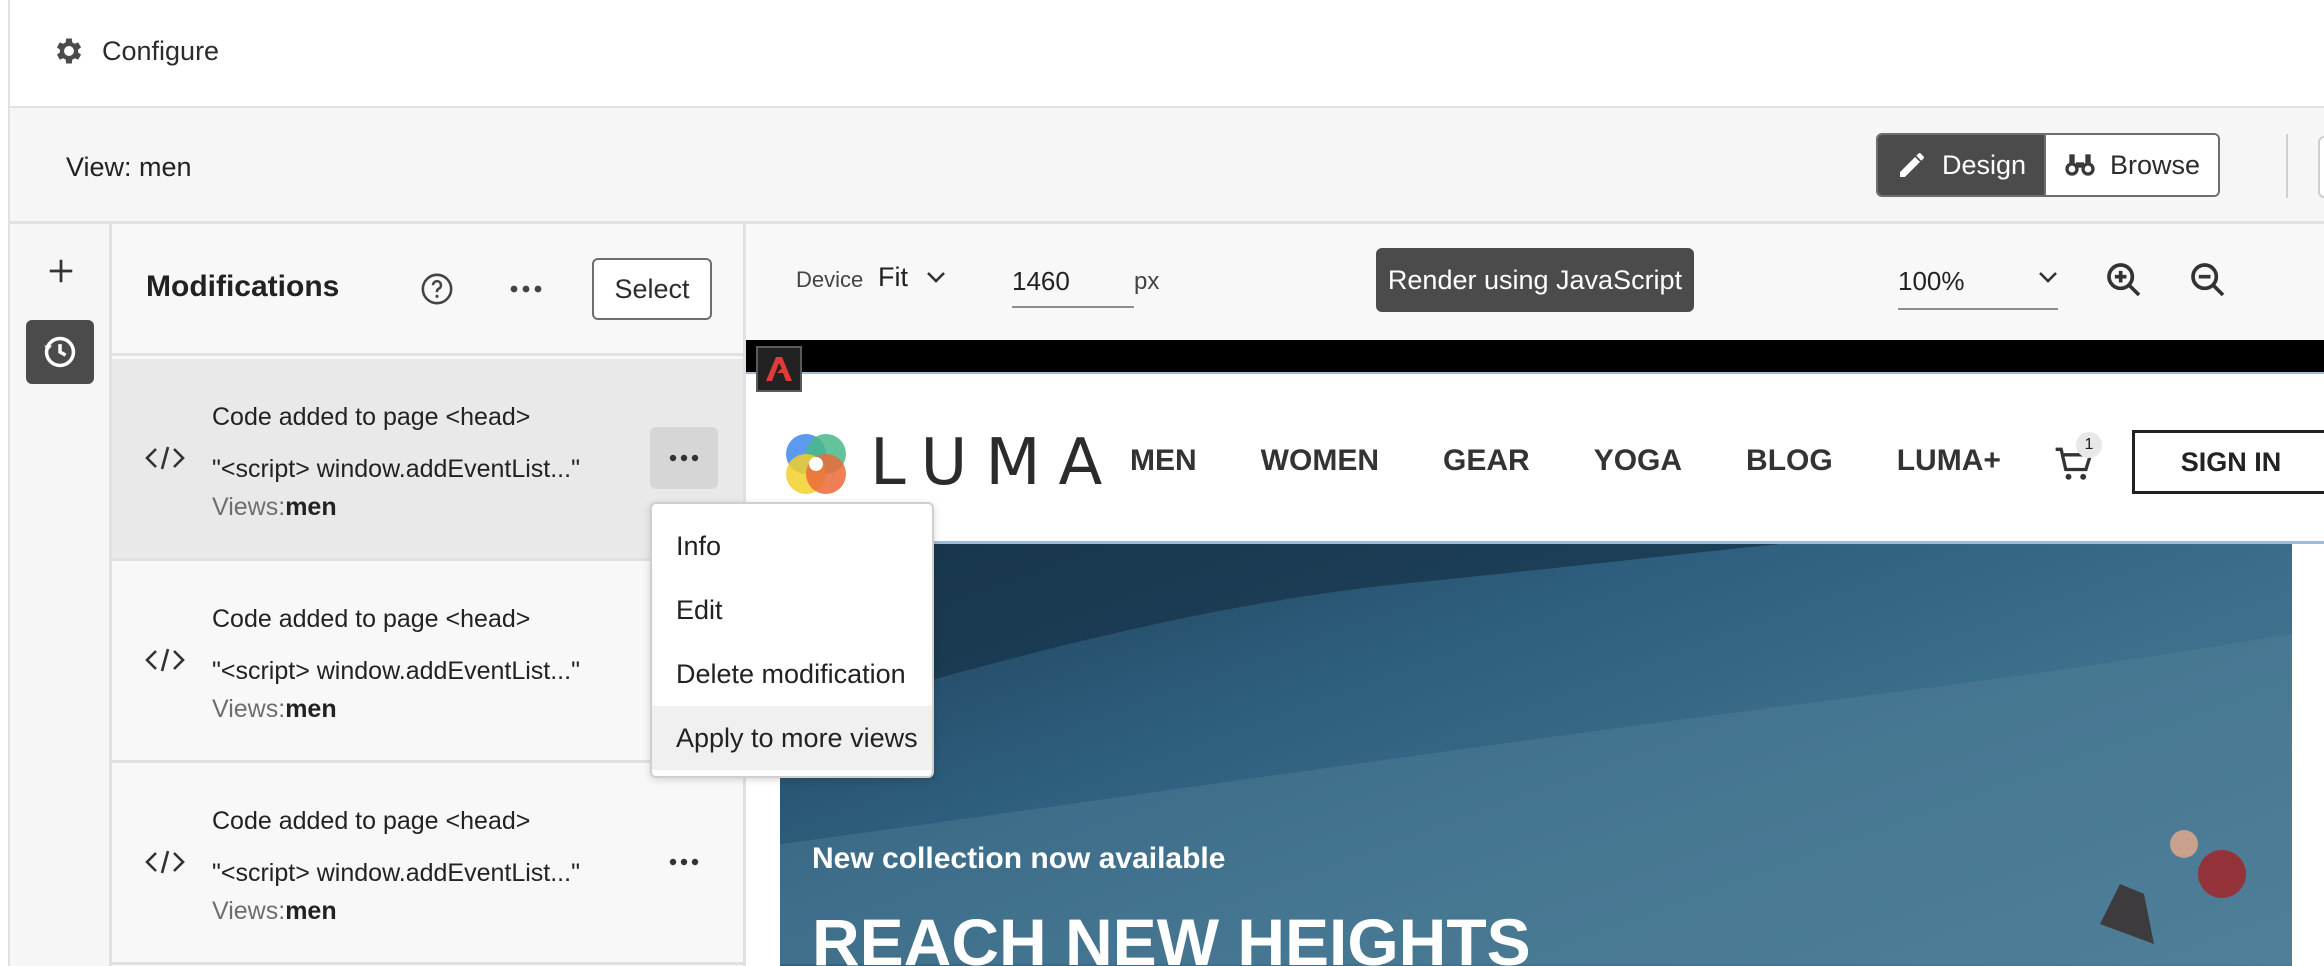  What do you see at coordinates (161, 50) in the screenshot?
I see `configure-label: Configure` at bounding box center [161, 50].